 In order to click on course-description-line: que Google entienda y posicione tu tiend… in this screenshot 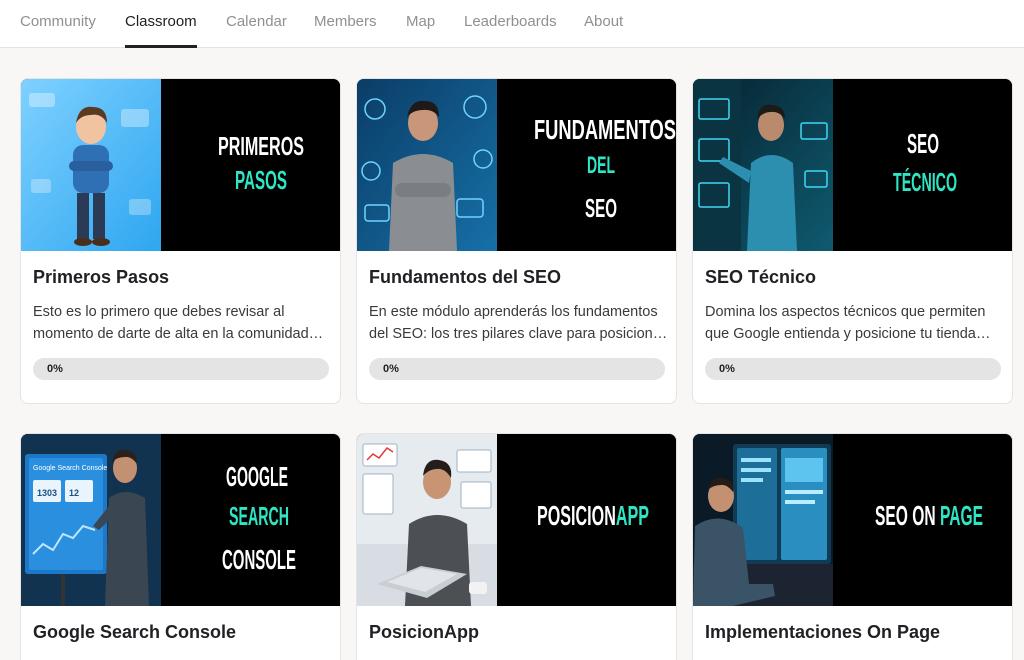, I will do `click(848, 334)`.